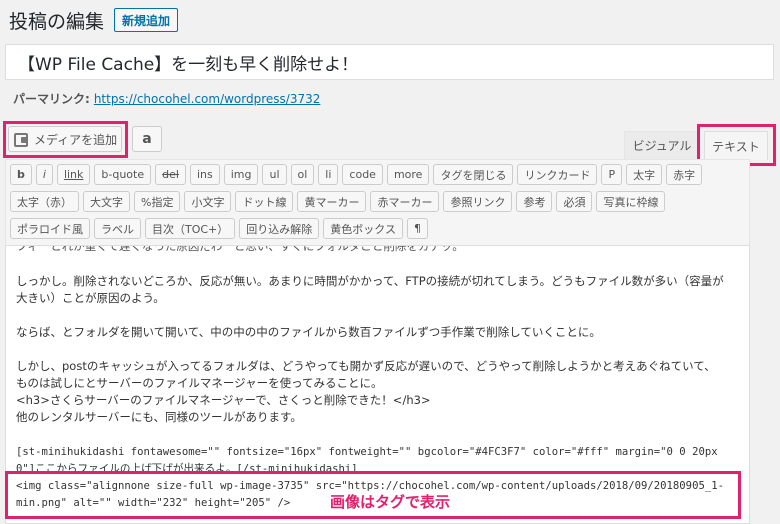  I want to click on permalink-link: https://chocohel.com/wordpress/3732, so click(207, 99).